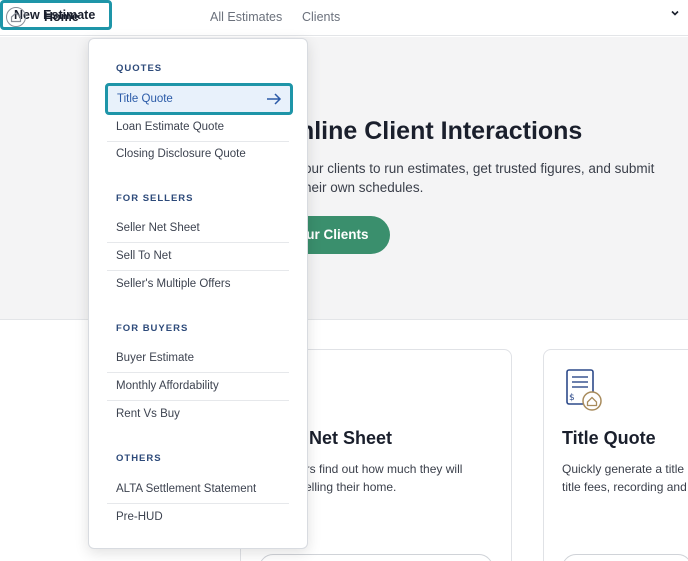 Image resolution: width=688 pixels, height=561 pixels. I want to click on arrow-right-icon, so click(274, 99).